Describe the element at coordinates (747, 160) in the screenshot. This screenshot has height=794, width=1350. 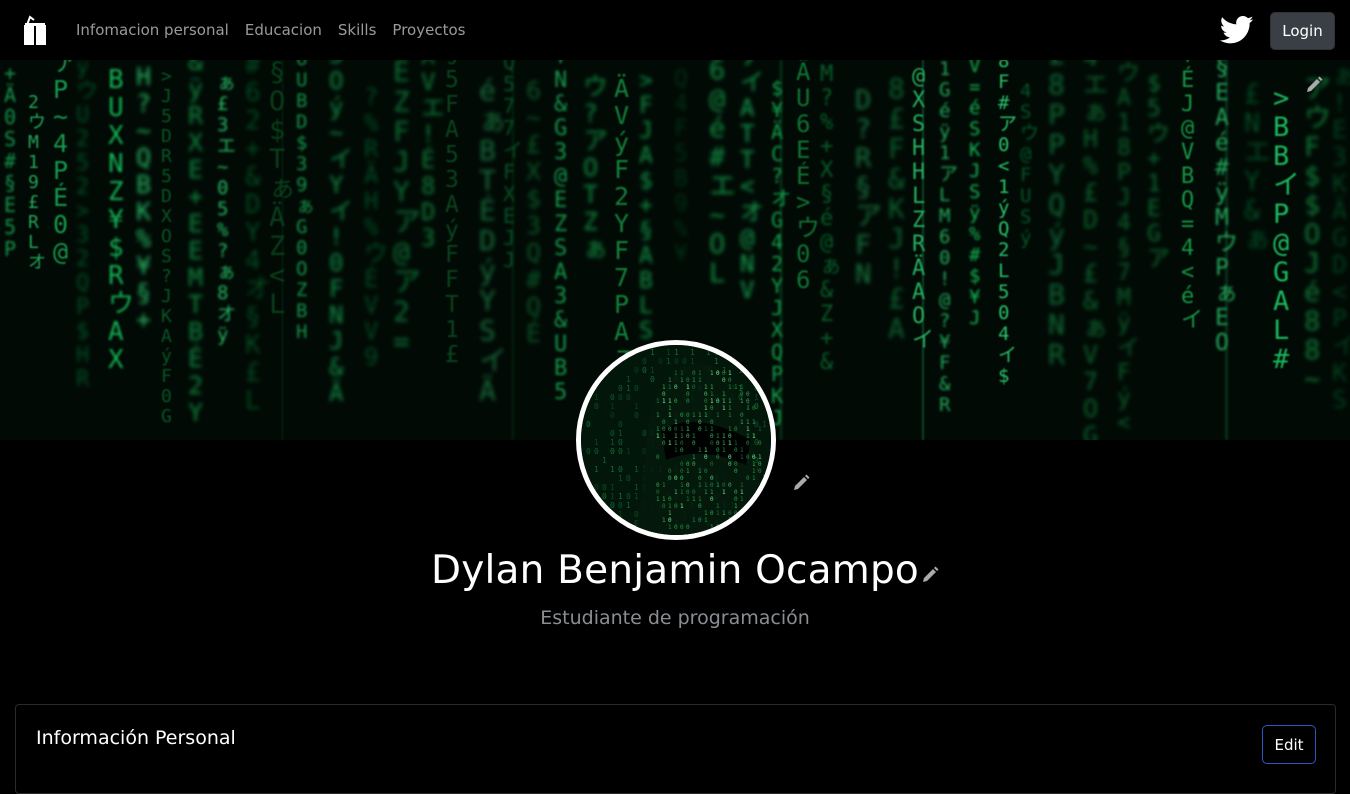
I see `svg-text: T` at that location.